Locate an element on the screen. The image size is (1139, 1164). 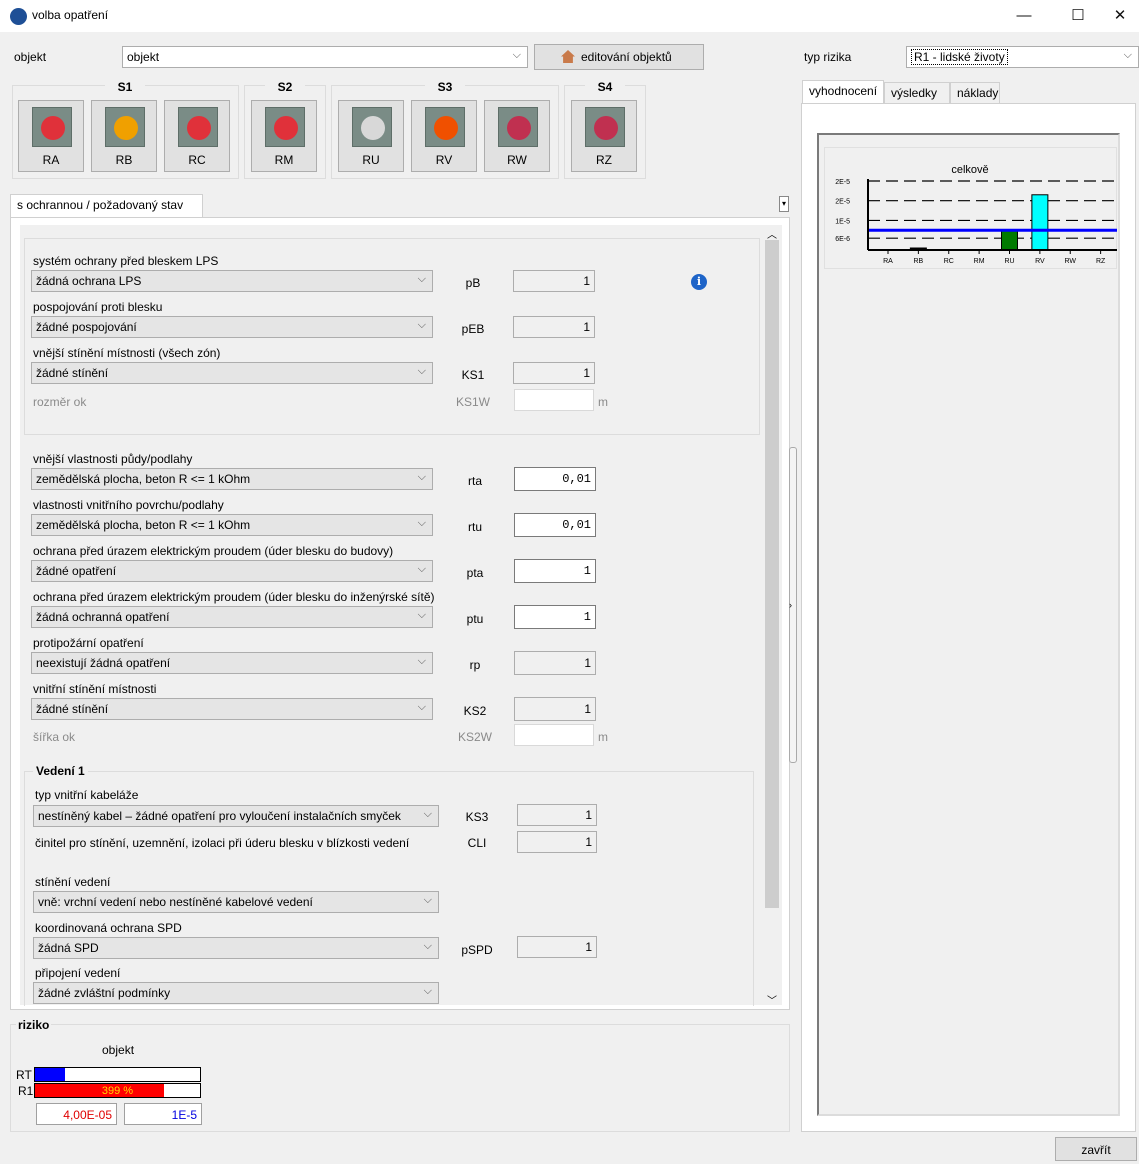
ks1-select: žádné stínění ⌵ is located at coordinates (232, 373).